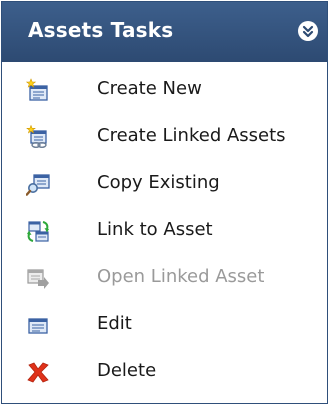 The image size is (333, 408). I want to click on task-delete: Delete, so click(164, 371).